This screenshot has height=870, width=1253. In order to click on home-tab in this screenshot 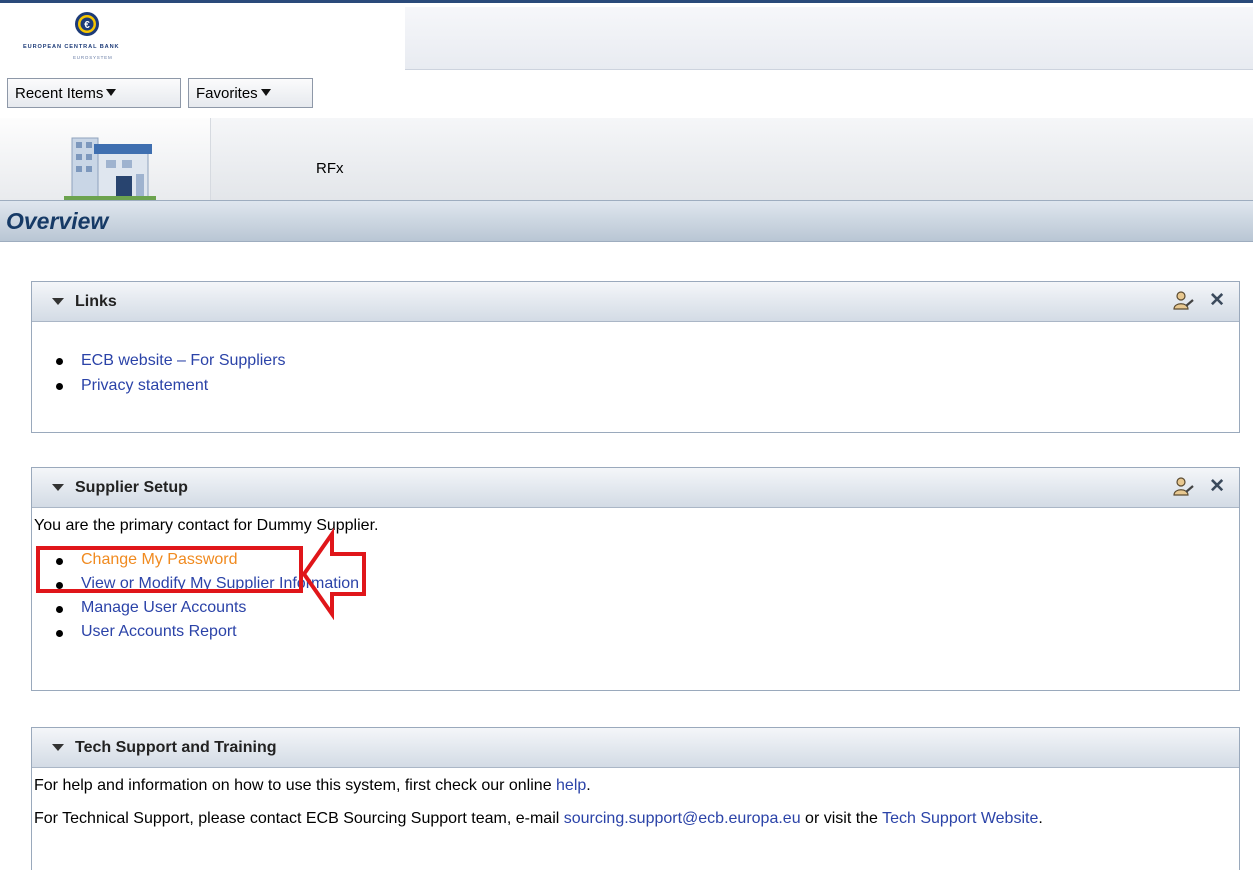, I will do `click(105, 159)`.